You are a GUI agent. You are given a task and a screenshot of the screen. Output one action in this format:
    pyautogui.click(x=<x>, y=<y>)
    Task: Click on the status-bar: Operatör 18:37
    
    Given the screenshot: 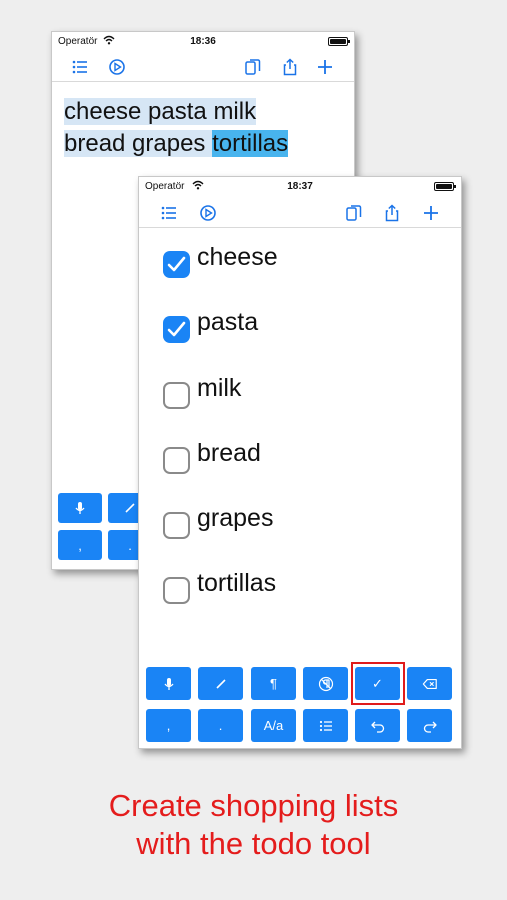 What is the action you would take?
    pyautogui.click(x=300, y=187)
    